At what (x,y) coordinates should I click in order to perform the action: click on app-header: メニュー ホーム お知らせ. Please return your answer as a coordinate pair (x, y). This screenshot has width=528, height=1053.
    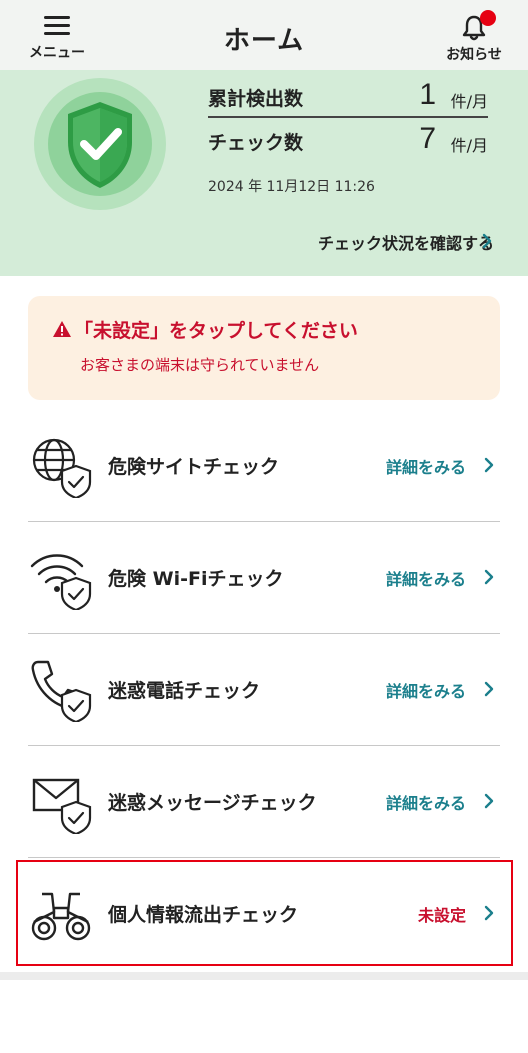
    Looking at the image, I should click on (264, 35).